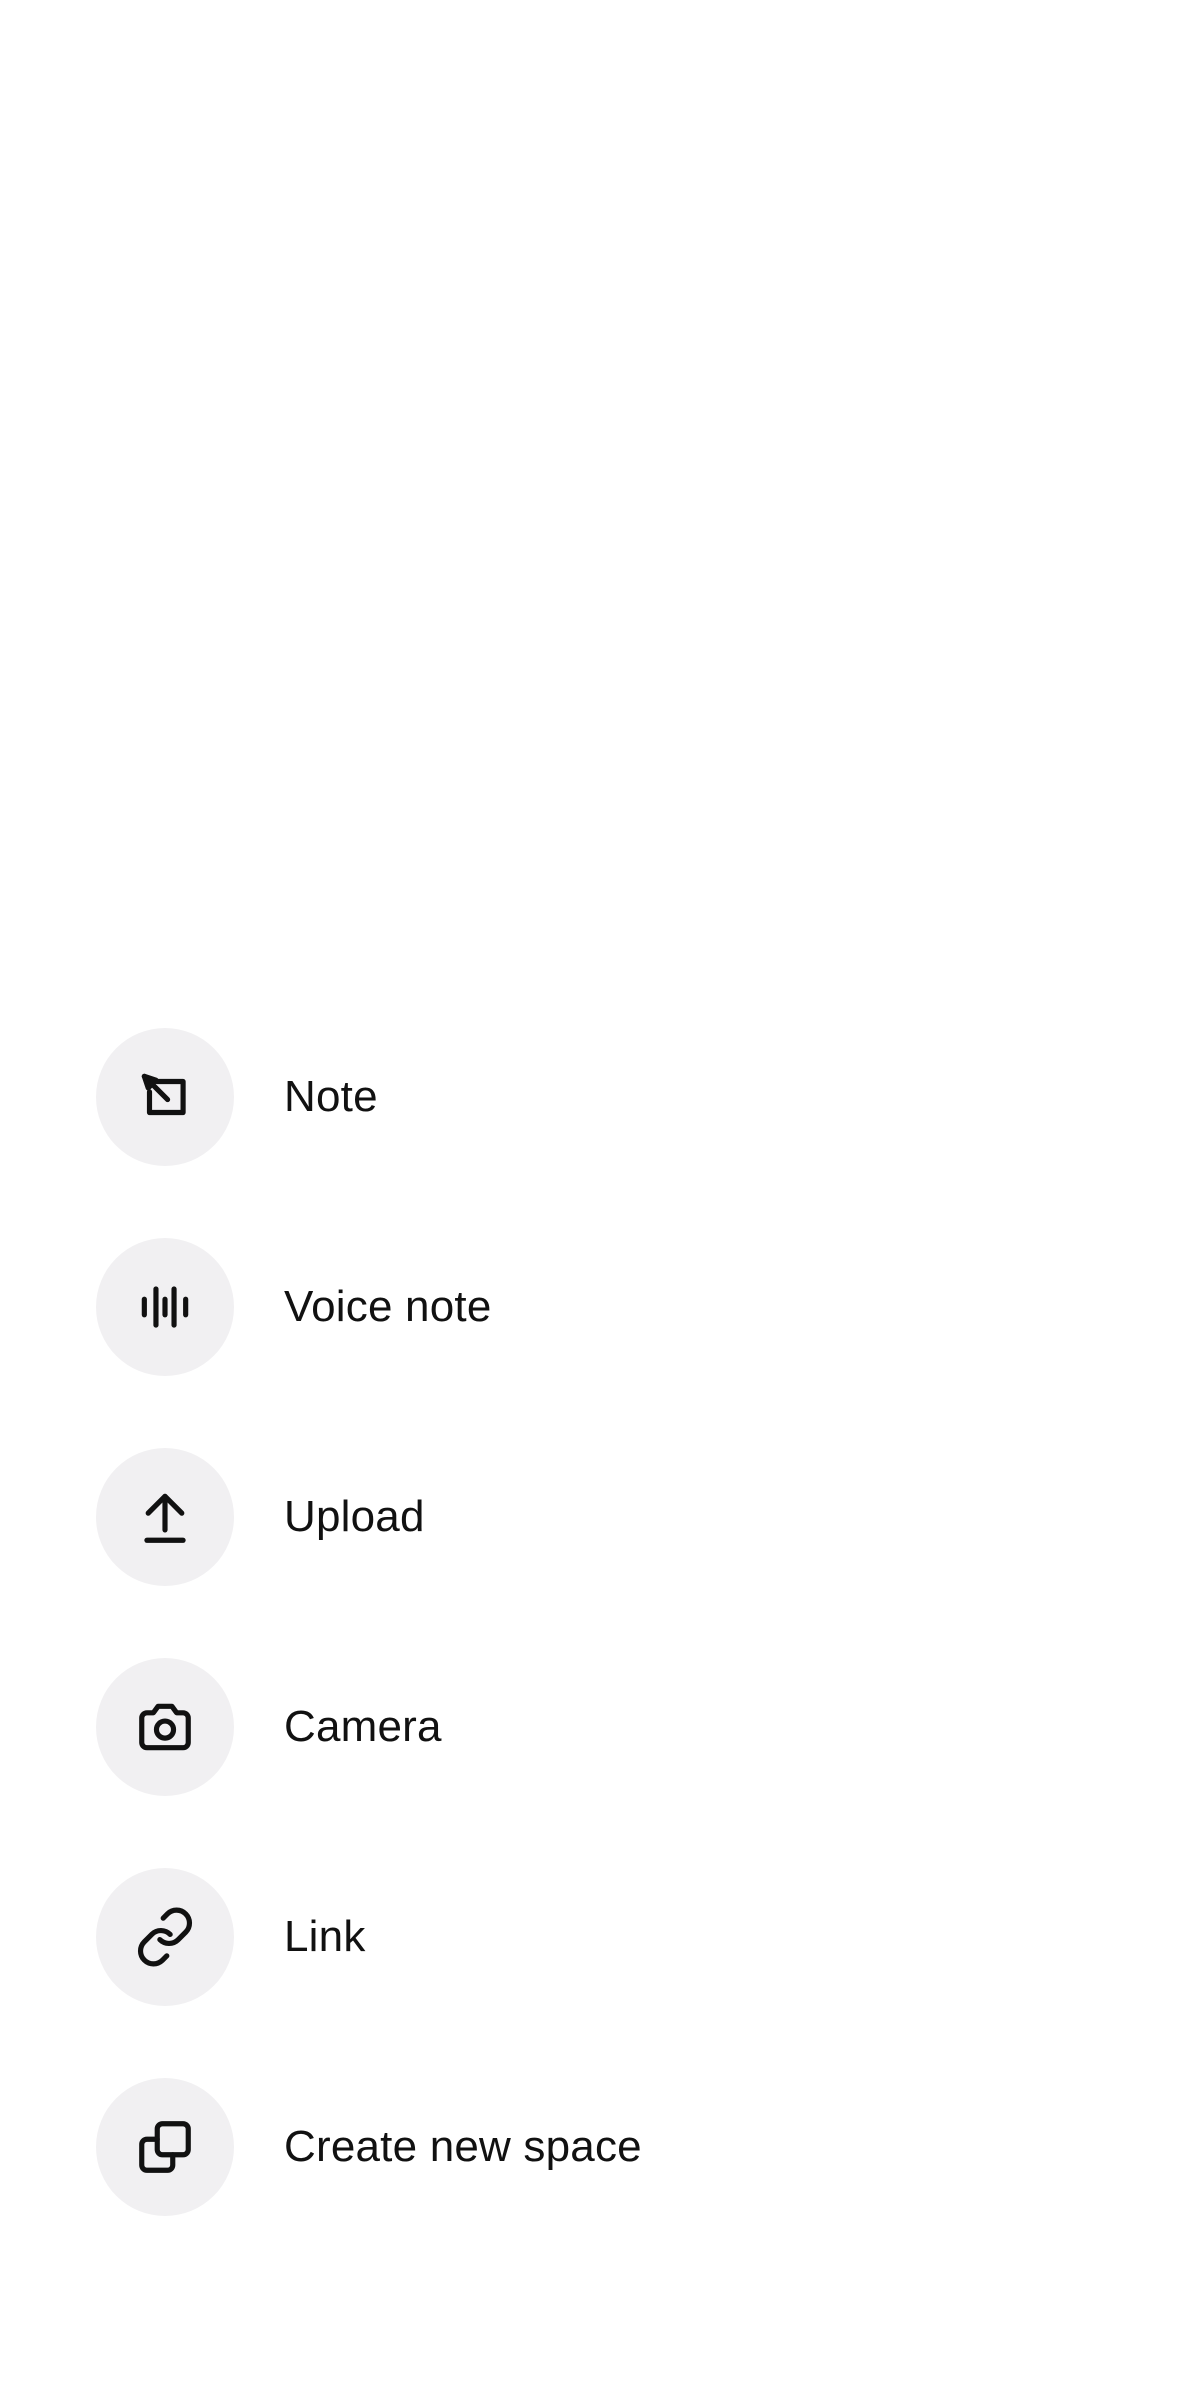 This screenshot has height=2396, width=1180. I want to click on menu-item-voice-note: Voice note, so click(596, 1307).